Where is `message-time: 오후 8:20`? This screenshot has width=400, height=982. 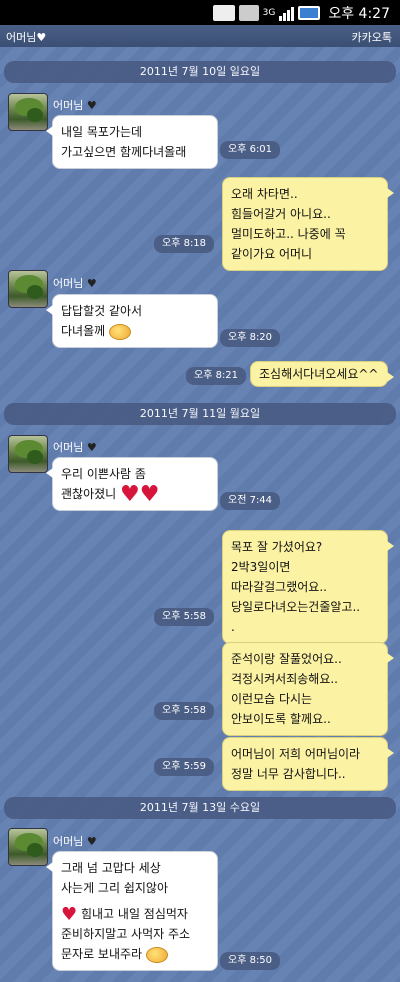 message-time: 오후 8:20 is located at coordinates (250, 338).